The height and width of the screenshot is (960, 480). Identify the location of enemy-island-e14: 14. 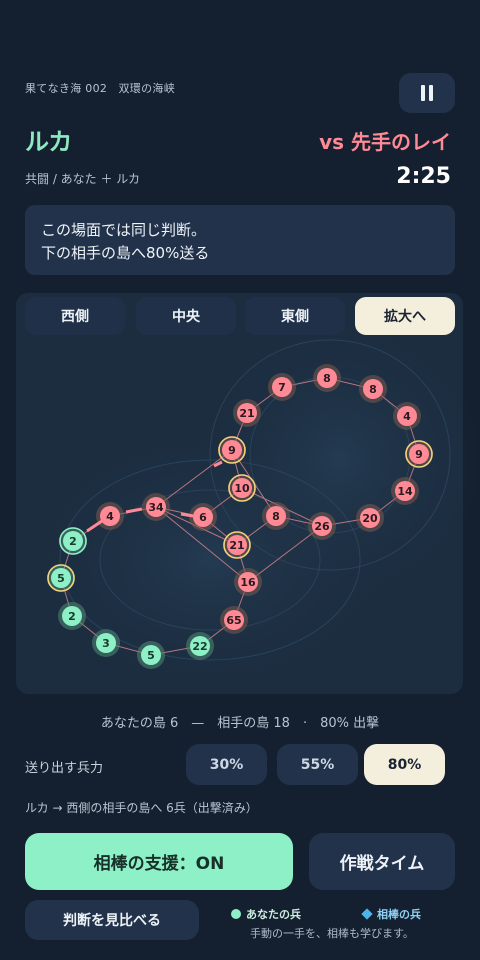
(405, 491).